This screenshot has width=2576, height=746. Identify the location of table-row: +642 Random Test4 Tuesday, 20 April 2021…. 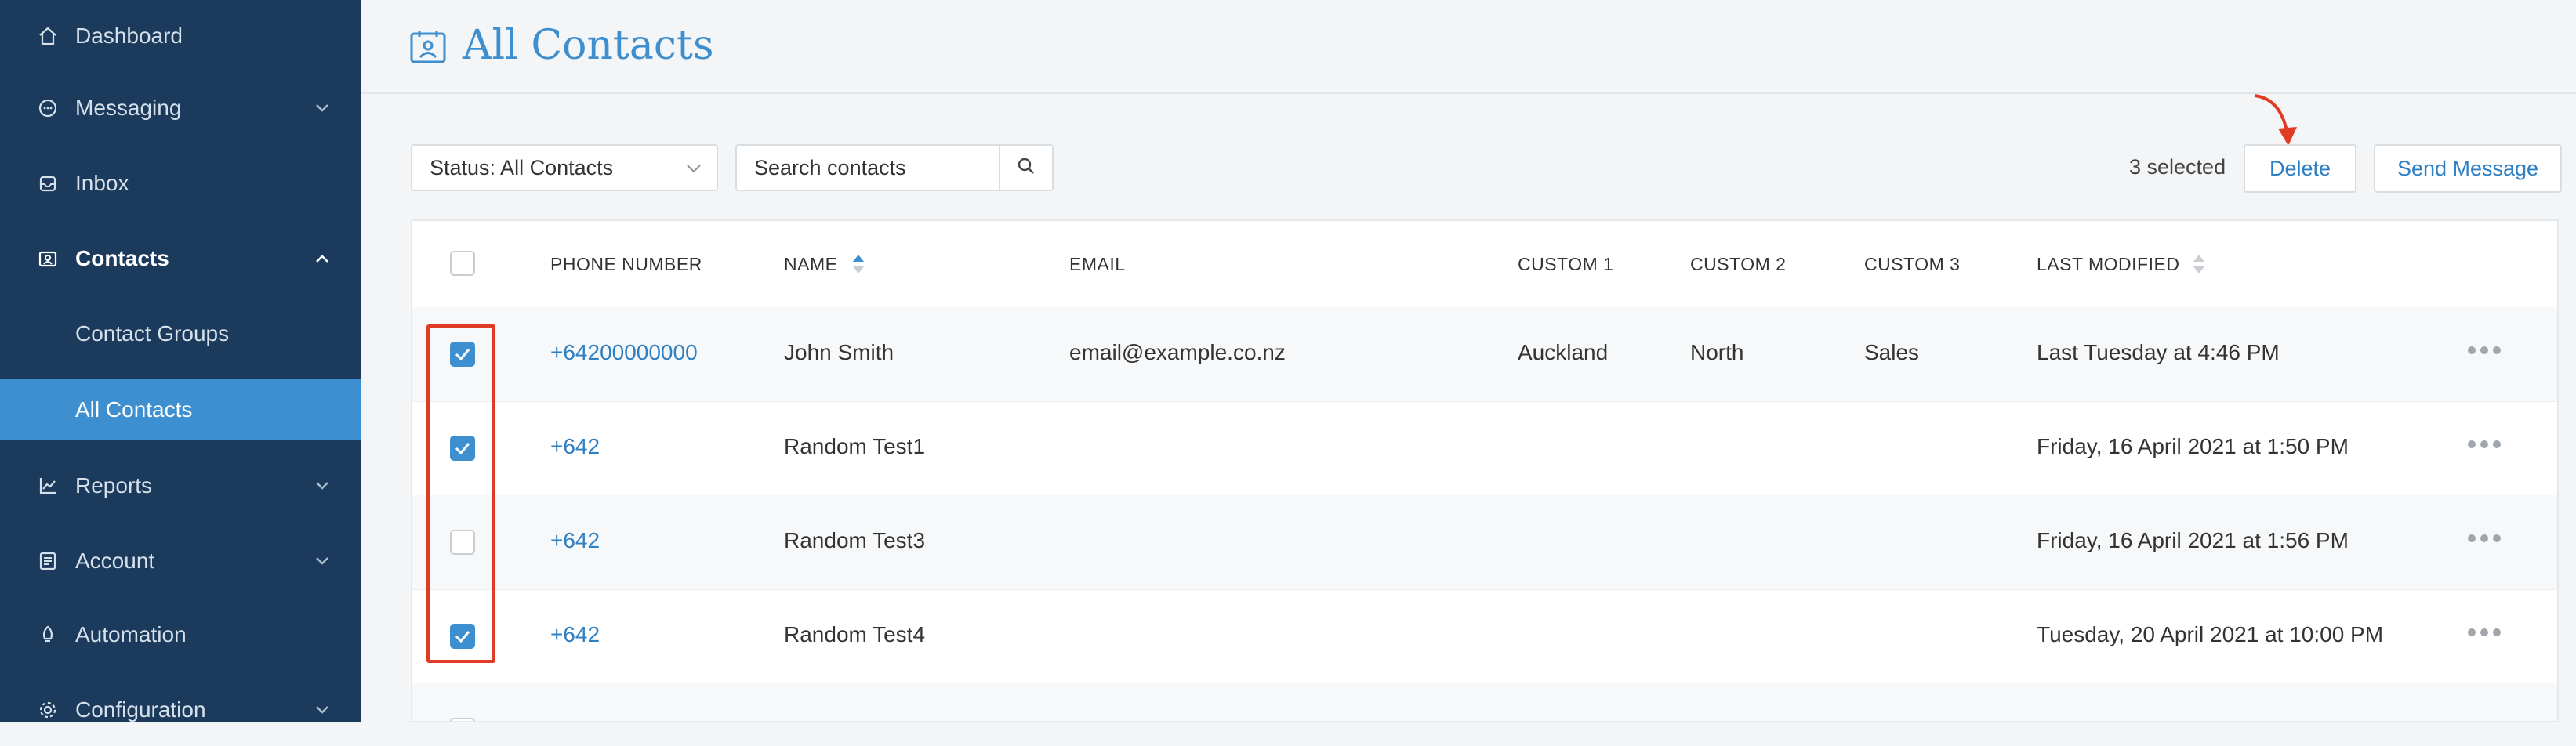
(1485, 636).